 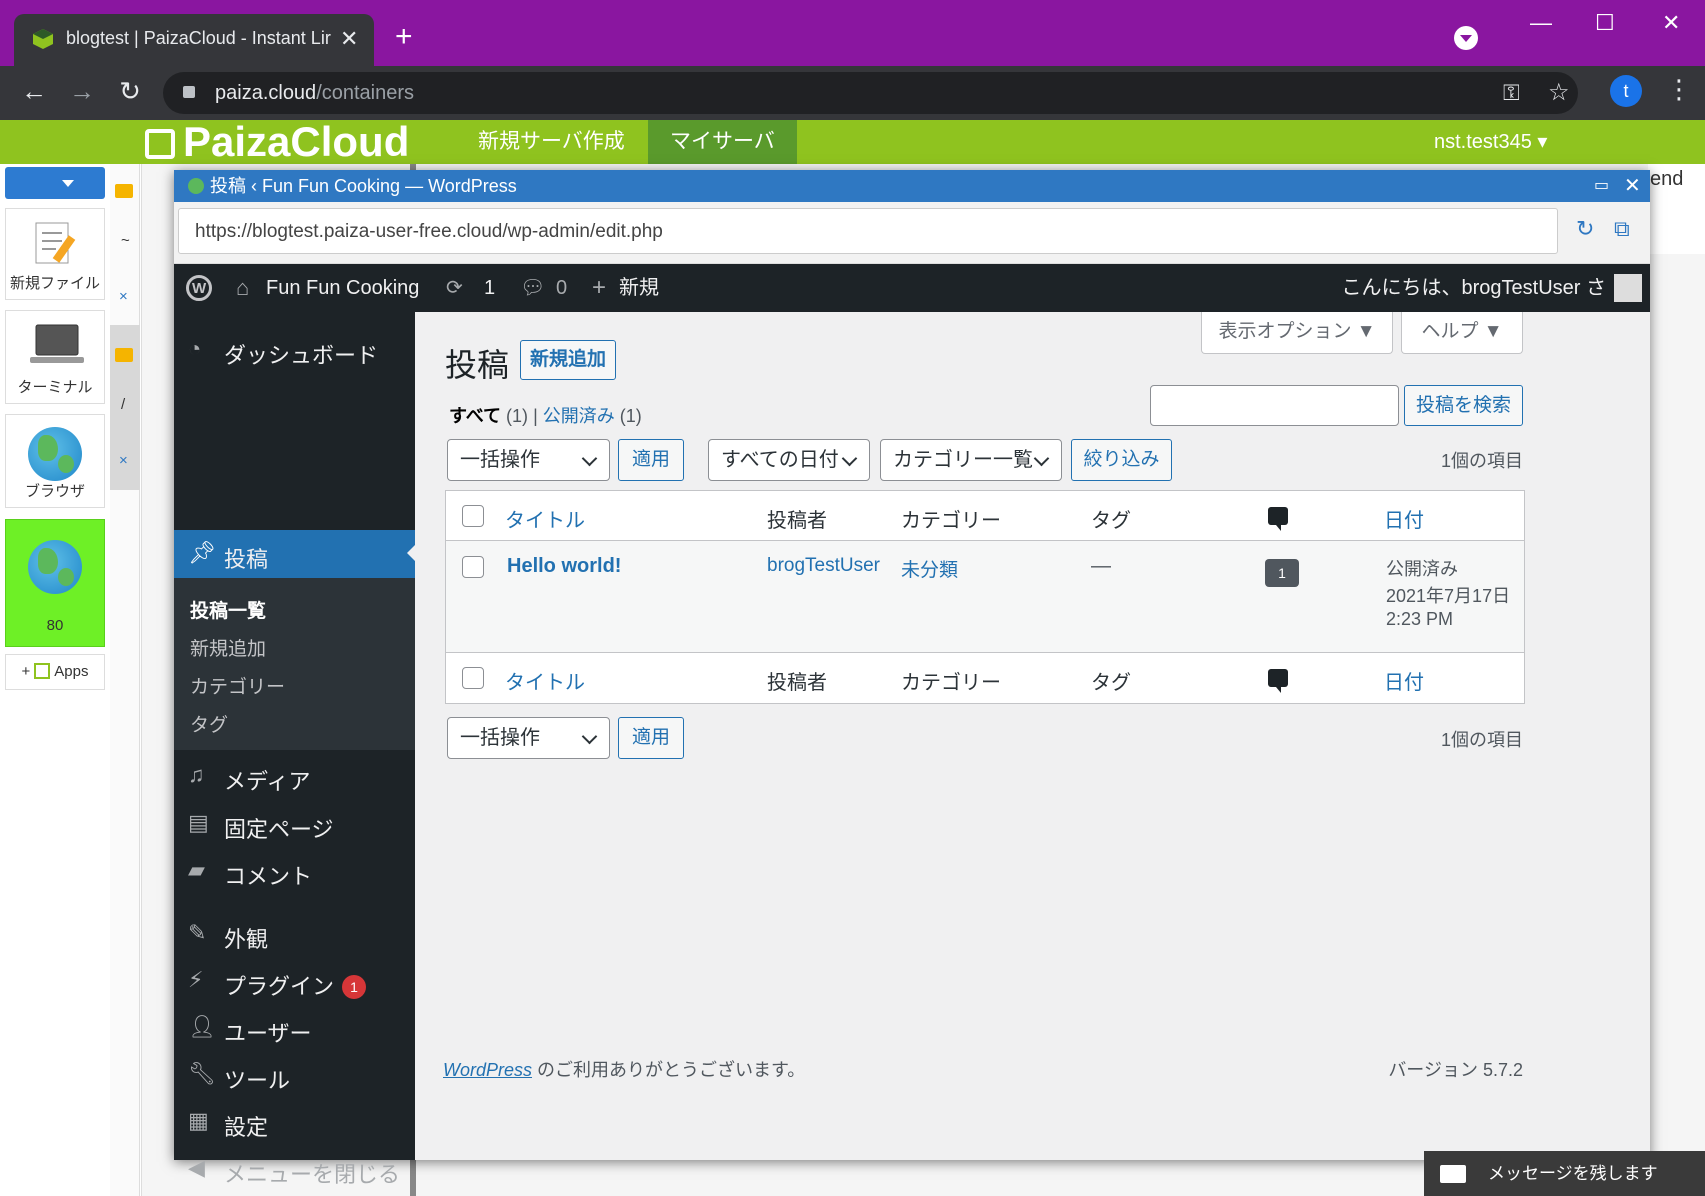 I want to click on add-apps-button: + Apps, so click(x=55, y=672).